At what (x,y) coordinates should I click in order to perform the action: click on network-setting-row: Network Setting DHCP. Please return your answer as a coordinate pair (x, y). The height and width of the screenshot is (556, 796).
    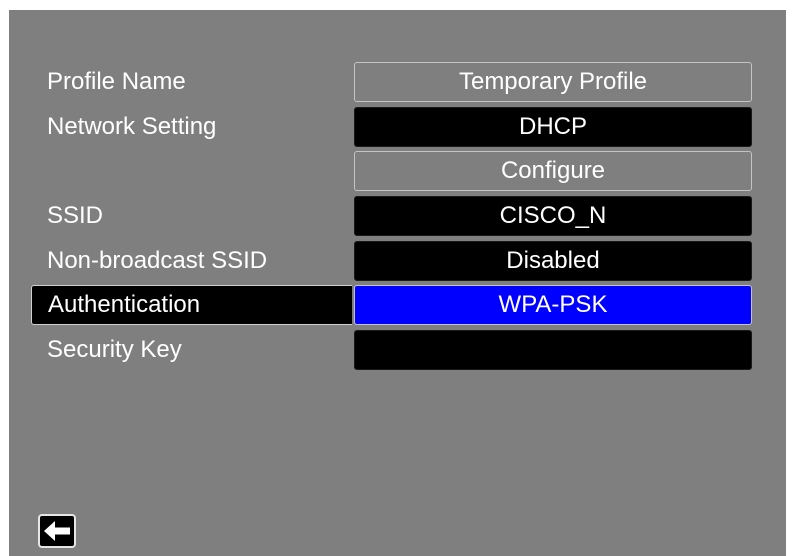
    Looking at the image, I should click on (397, 127).